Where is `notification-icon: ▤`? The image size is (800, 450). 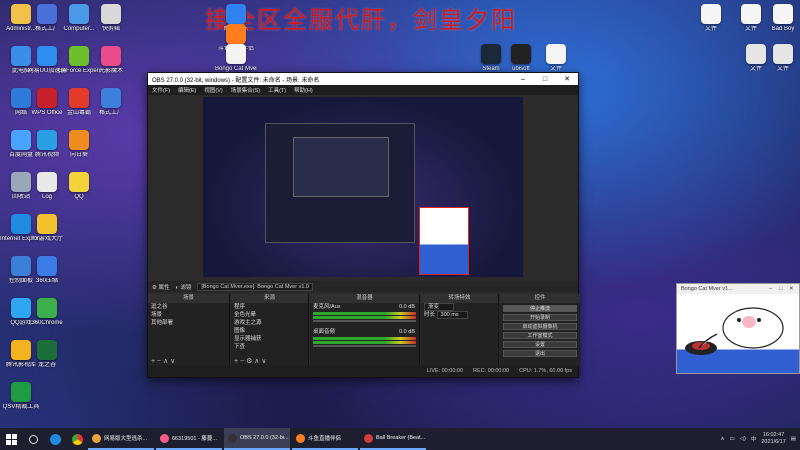 notification-icon: ▤ is located at coordinates (793, 439).